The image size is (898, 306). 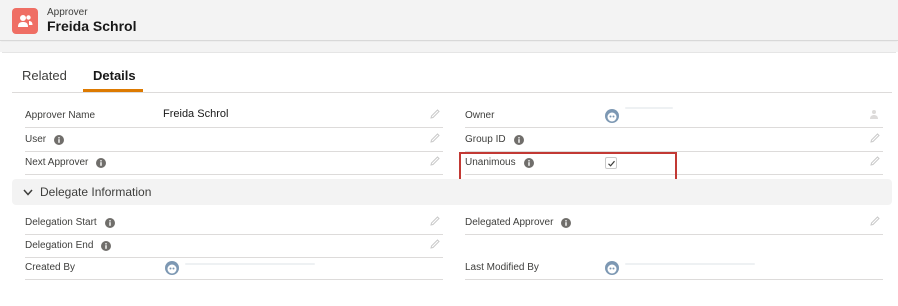 What do you see at coordinates (480, 115) in the screenshot?
I see `field-label: Owner` at bounding box center [480, 115].